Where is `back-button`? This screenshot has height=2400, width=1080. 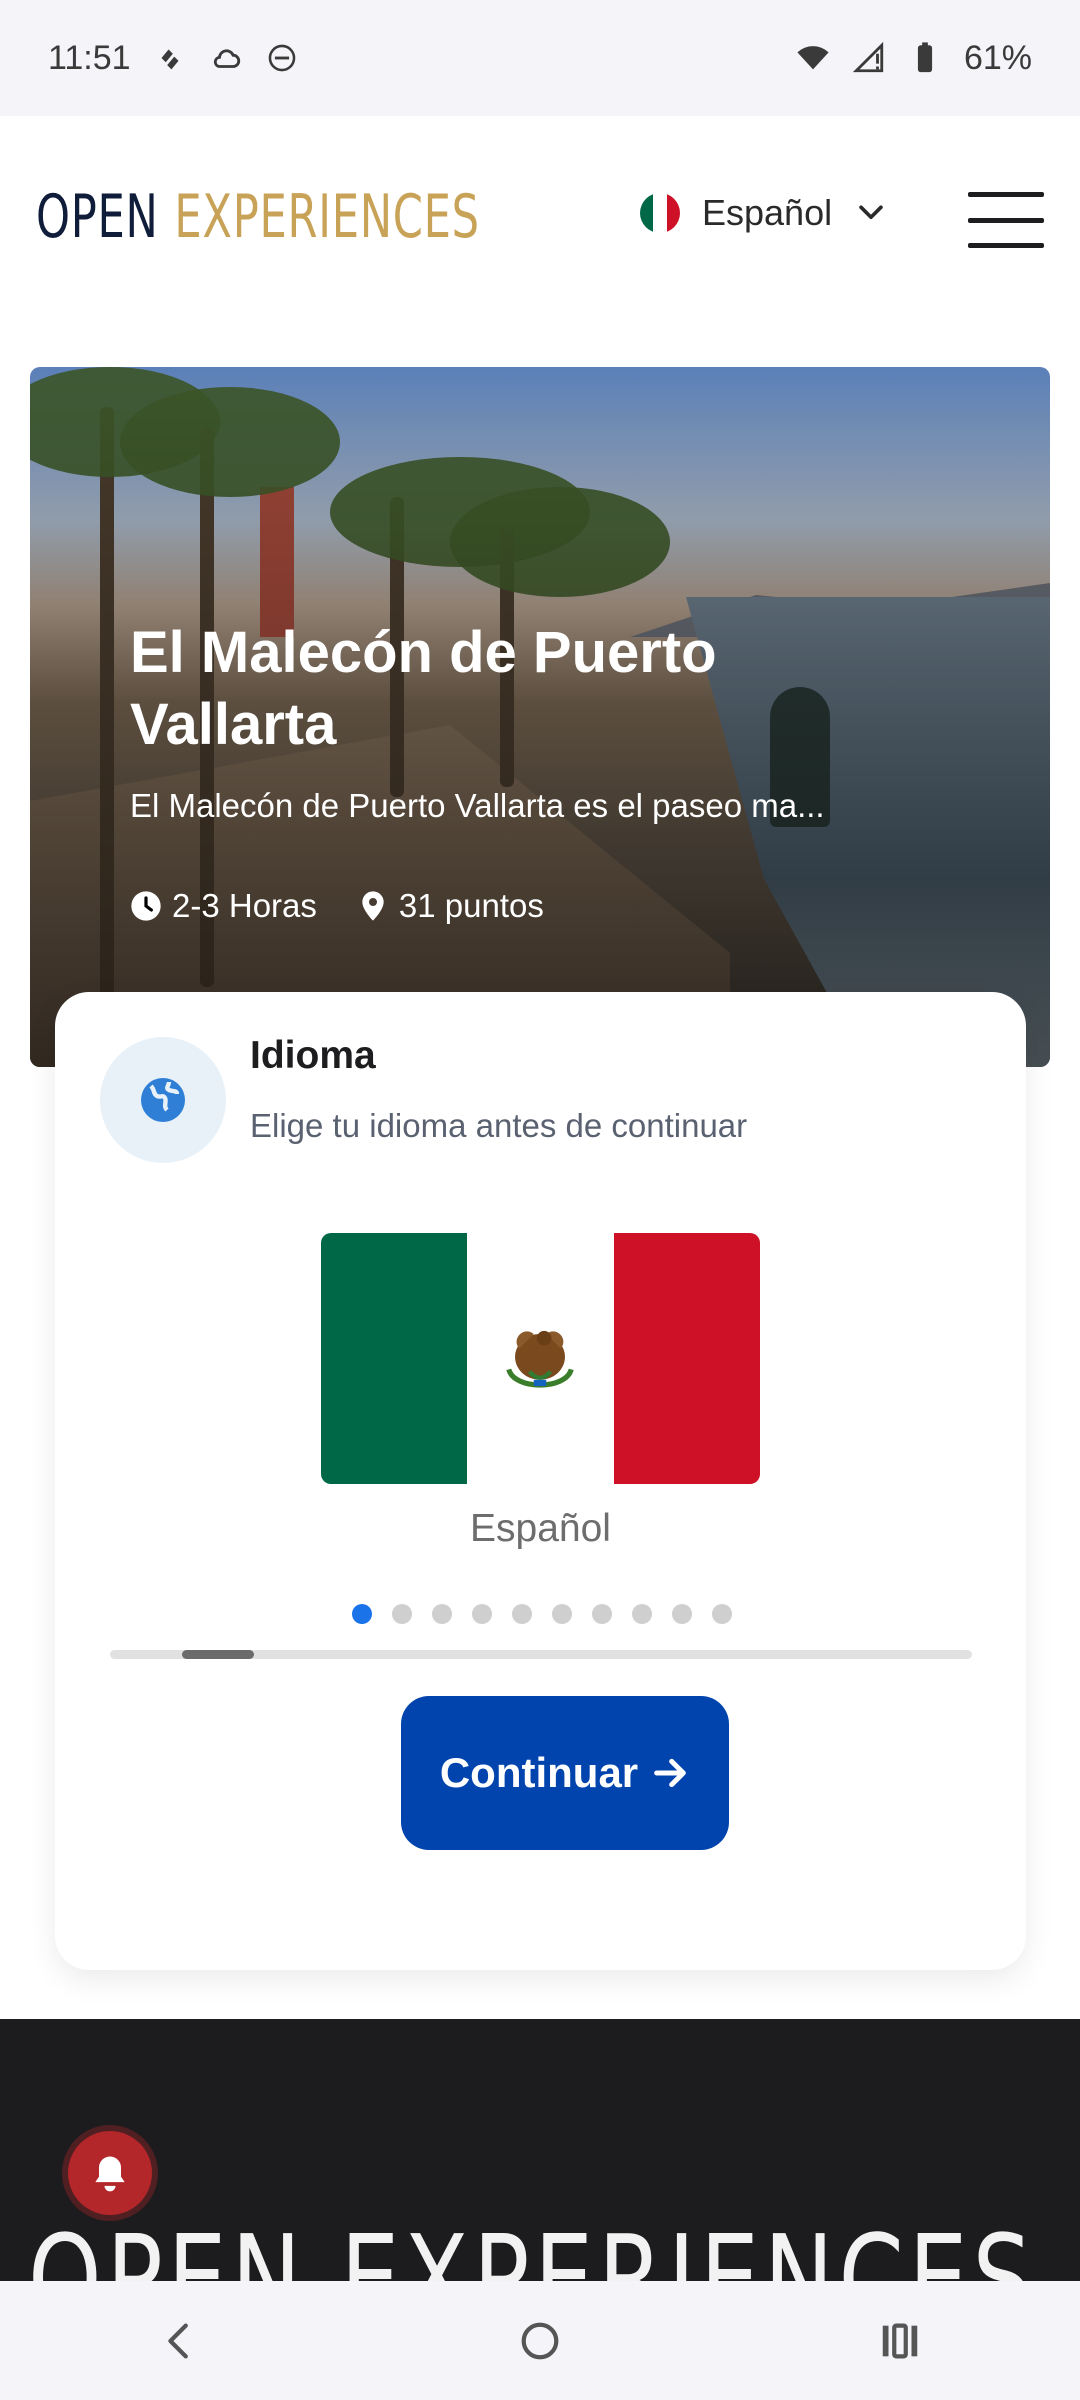
back-button is located at coordinates (180, 2341).